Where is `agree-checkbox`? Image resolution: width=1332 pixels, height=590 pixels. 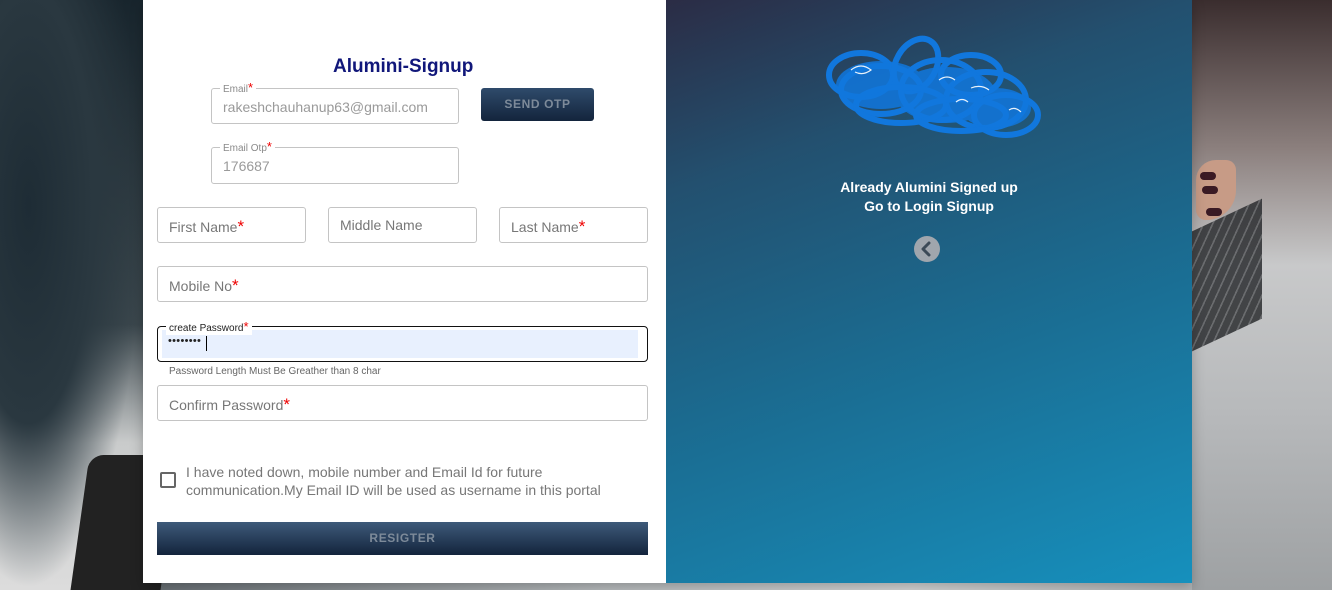 agree-checkbox is located at coordinates (168, 480).